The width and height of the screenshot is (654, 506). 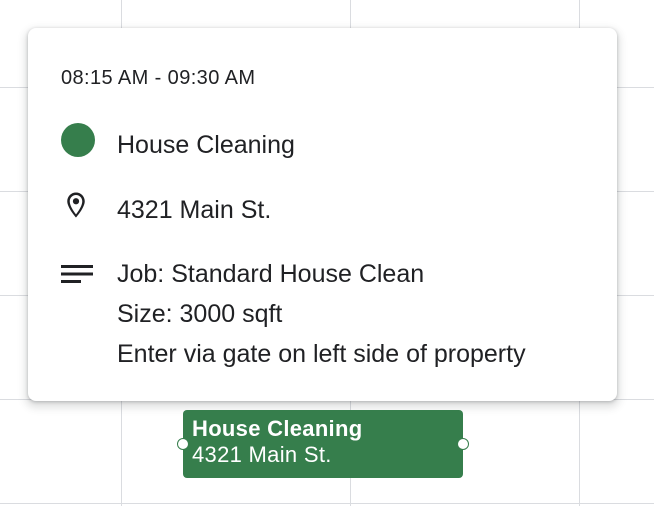 What do you see at coordinates (76, 205) in the screenshot?
I see `location-pin-icon` at bounding box center [76, 205].